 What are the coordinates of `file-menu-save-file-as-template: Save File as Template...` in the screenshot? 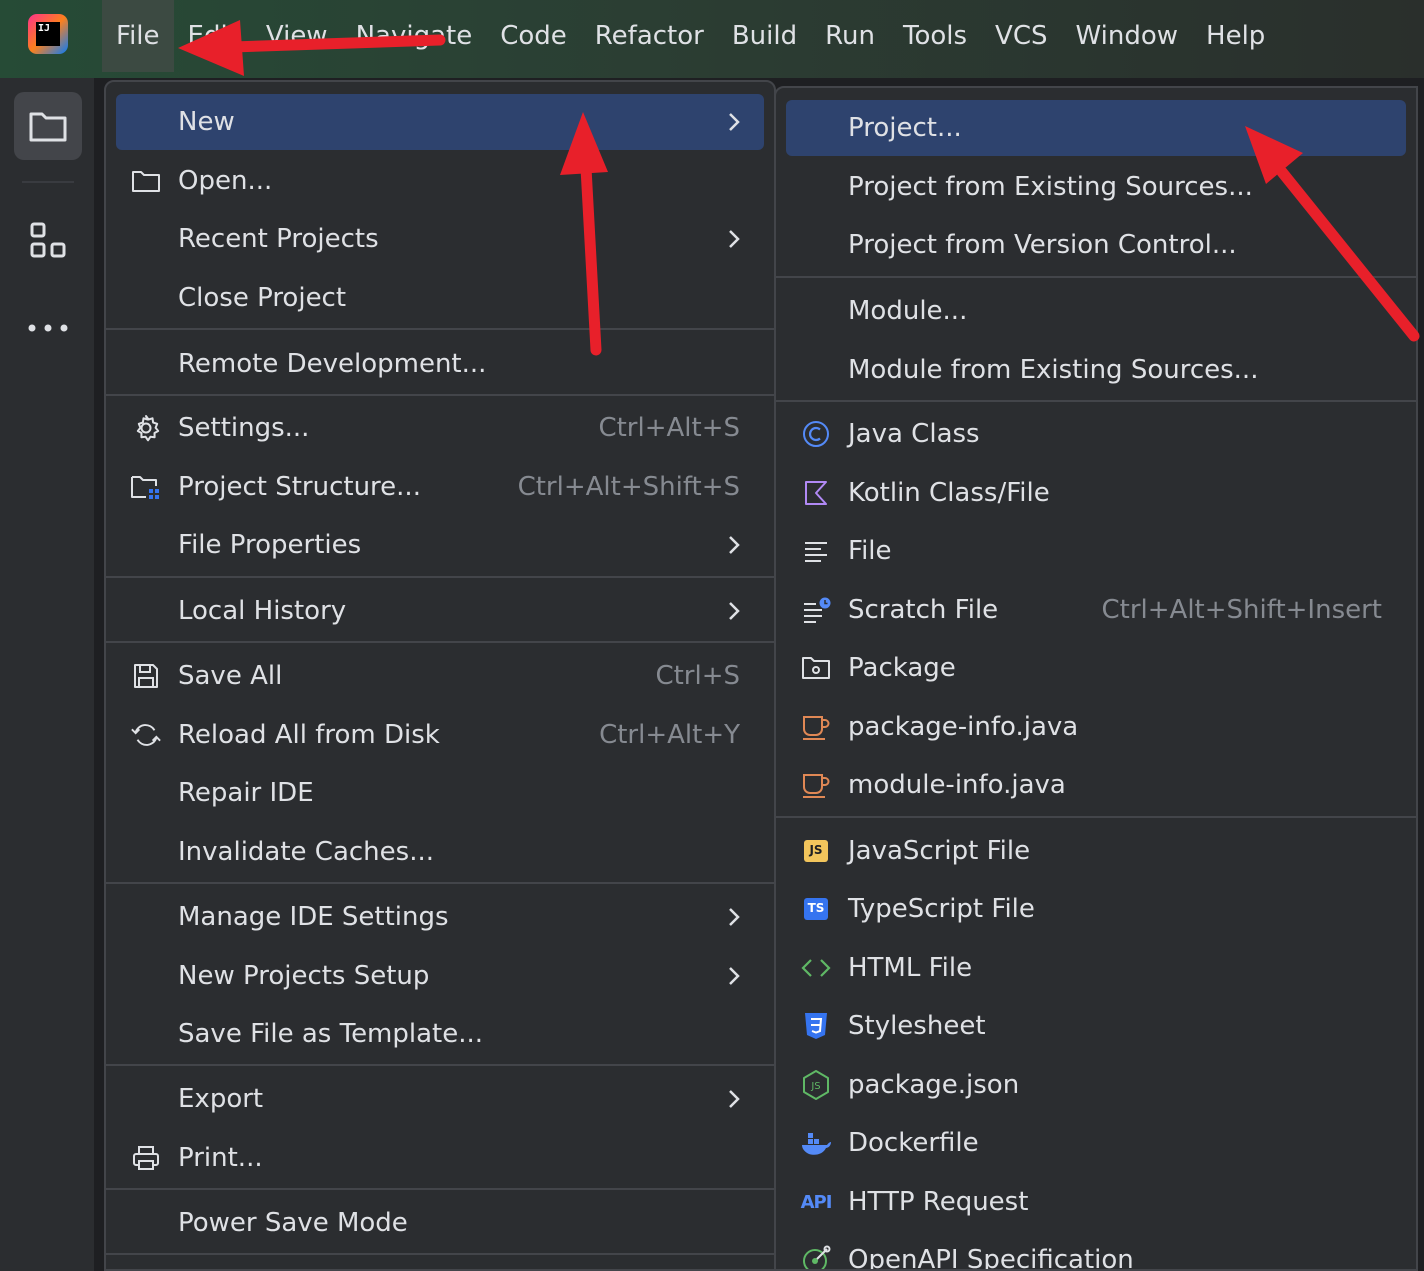 It's located at (440, 1034).